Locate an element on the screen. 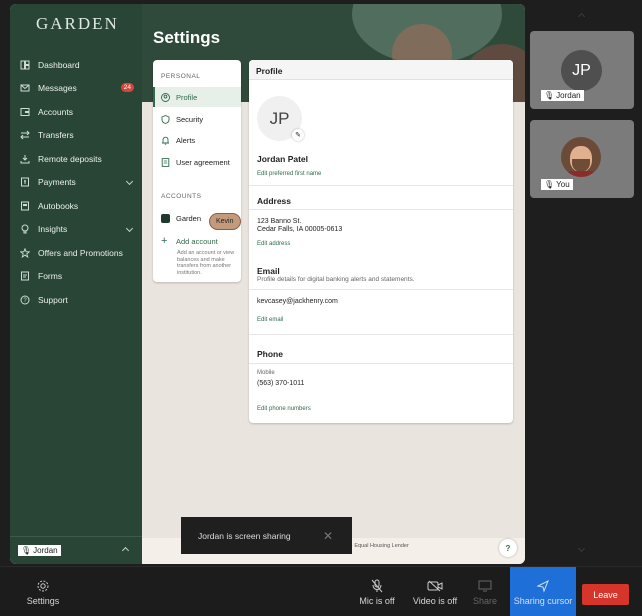 The width and height of the screenshot is (642, 616). autobooks-icon is located at coordinates (25, 206).